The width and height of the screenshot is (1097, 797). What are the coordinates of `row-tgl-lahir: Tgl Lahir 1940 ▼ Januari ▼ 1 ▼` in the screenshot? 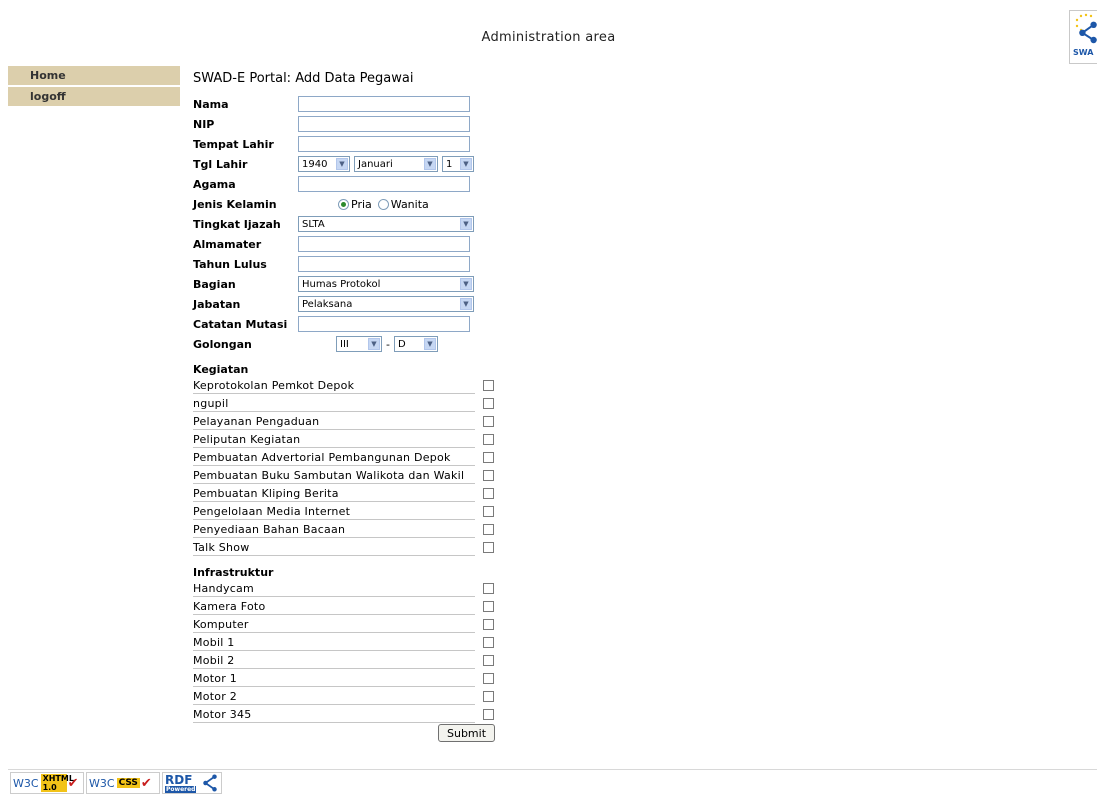 It's located at (348, 164).